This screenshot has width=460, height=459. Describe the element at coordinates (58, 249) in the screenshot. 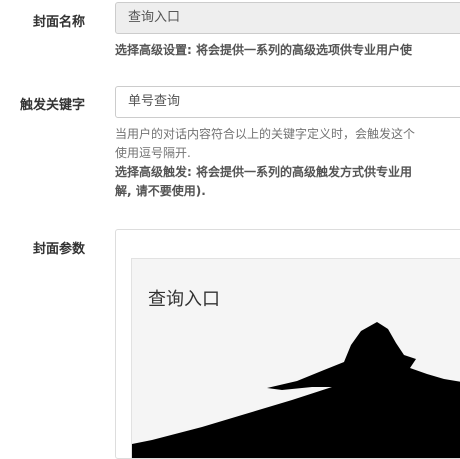

I see `cover-params-label: 封面参数` at that location.